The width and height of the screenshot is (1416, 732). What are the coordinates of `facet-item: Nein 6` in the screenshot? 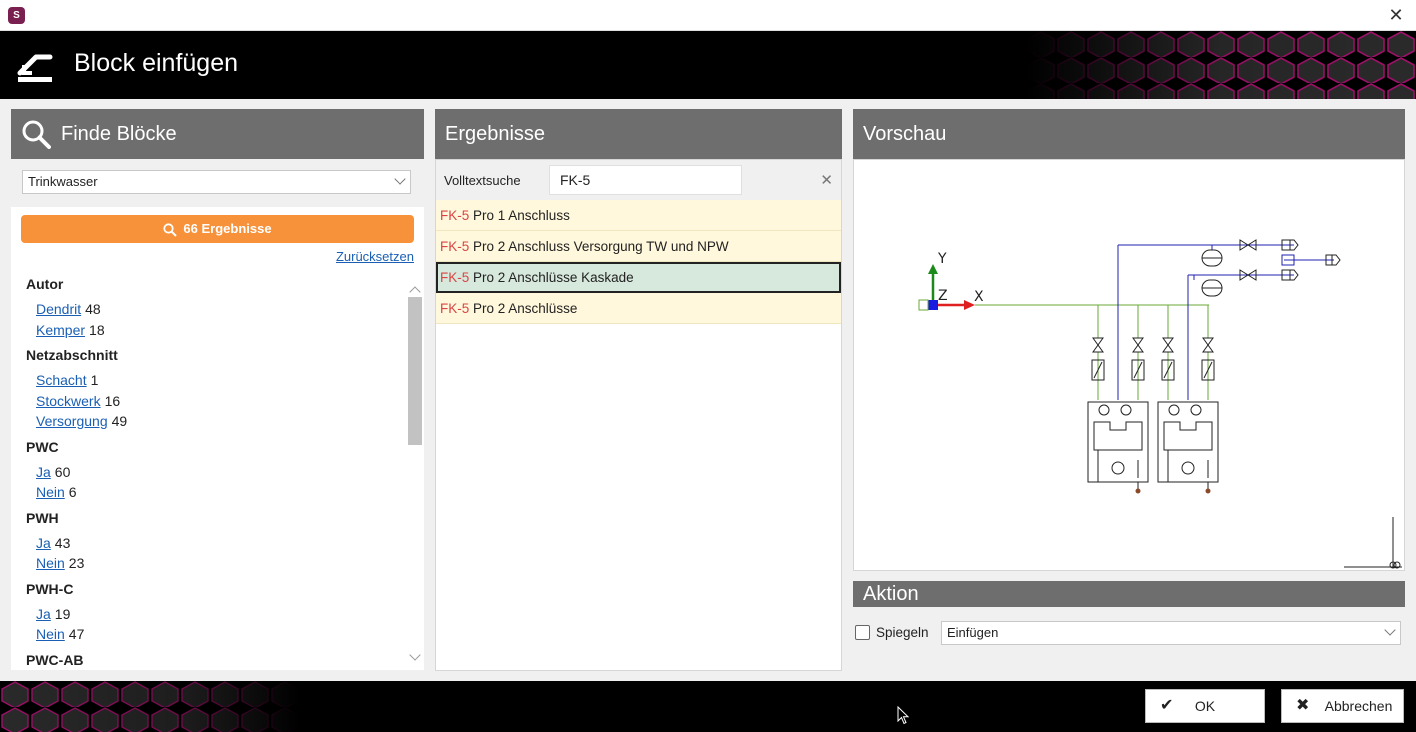 It's located at (216, 492).